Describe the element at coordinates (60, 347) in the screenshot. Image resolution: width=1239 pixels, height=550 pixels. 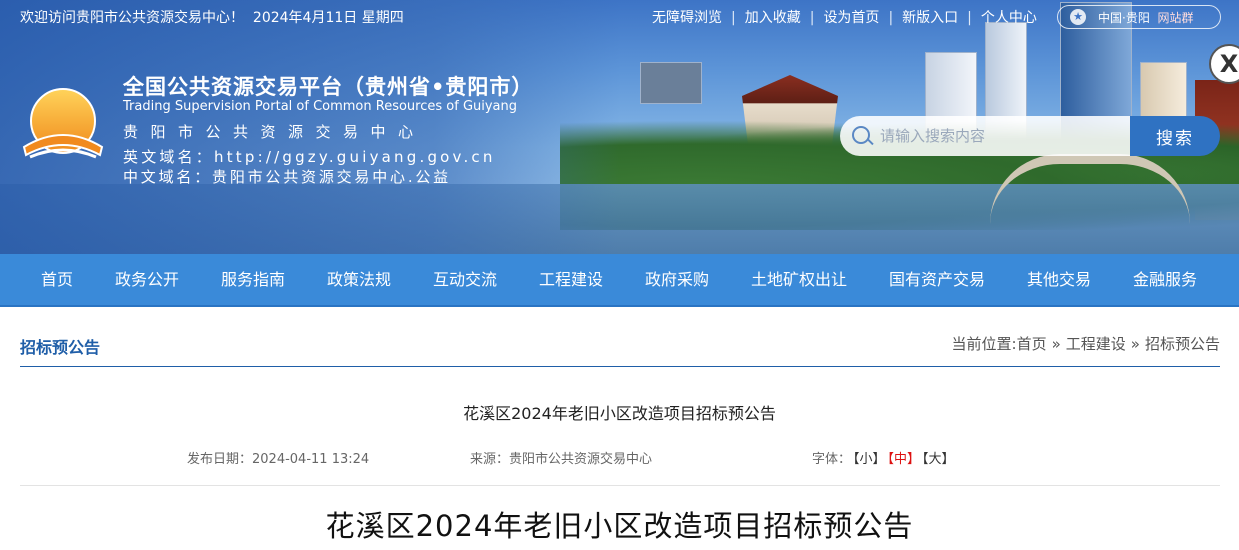
I see `section-title: 招标预公告` at that location.